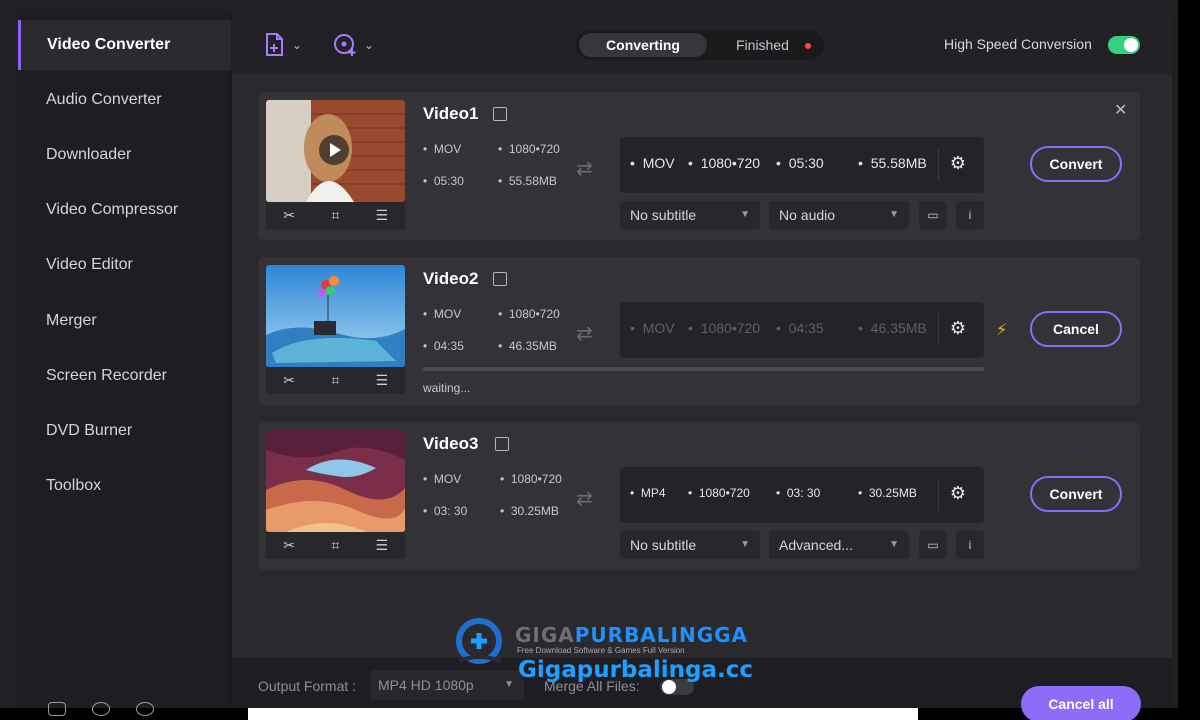  I want to click on output-duration: • 04:35, so click(800, 328).